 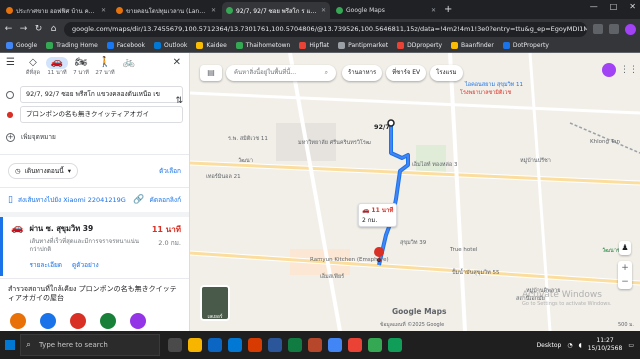 What do you see at coordinates (630, 29) in the screenshot?
I see `profile-avatar` at bounding box center [630, 29].